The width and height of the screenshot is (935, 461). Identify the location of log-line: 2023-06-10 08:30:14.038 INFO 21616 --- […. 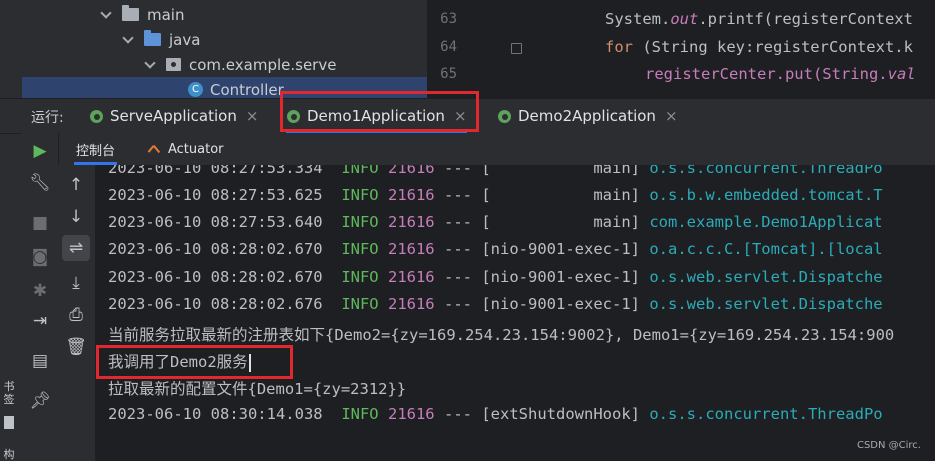
(495, 414).